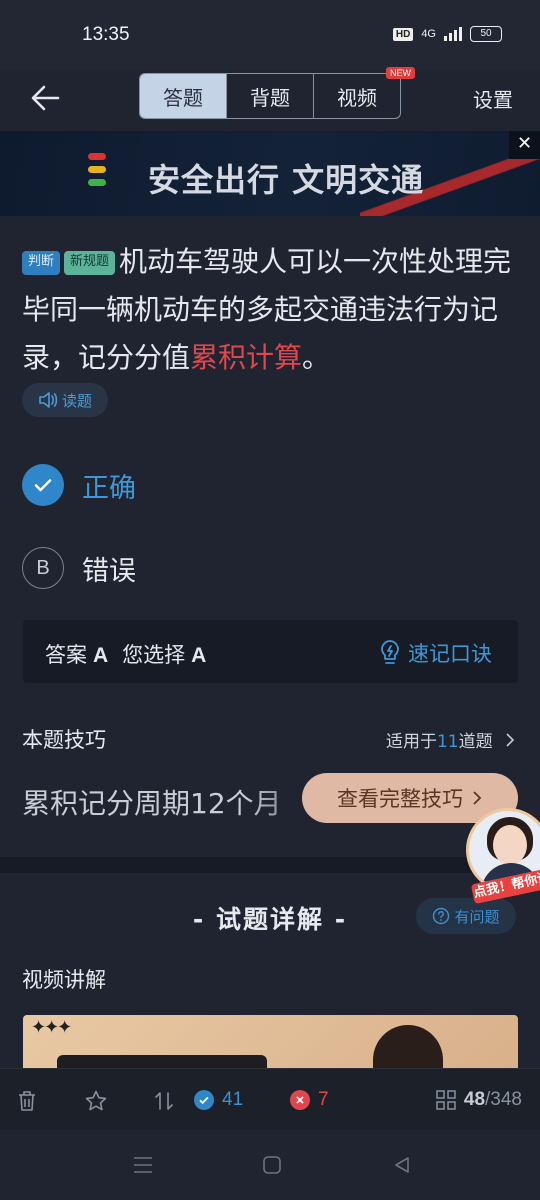  What do you see at coordinates (270, 1045) in the screenshot?
I see `video-thumbnail: ✦✦✦` at bounding box center [270, 1045].